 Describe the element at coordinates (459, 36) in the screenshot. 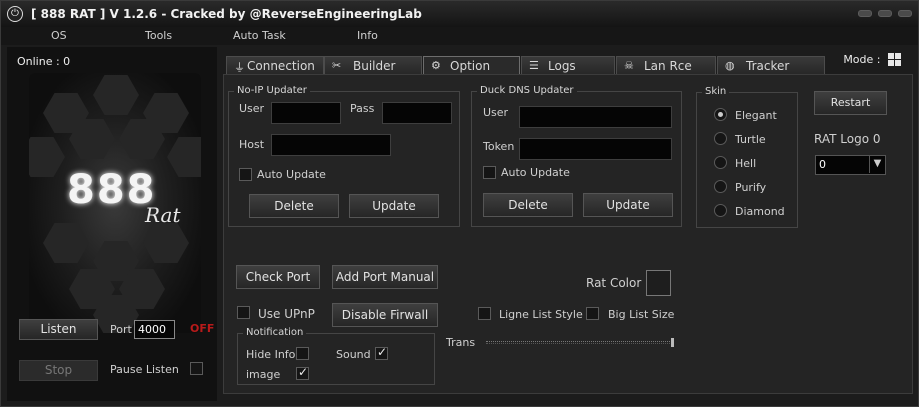

I see `menu-bar: OS Tools Auto Task Info` at that location.